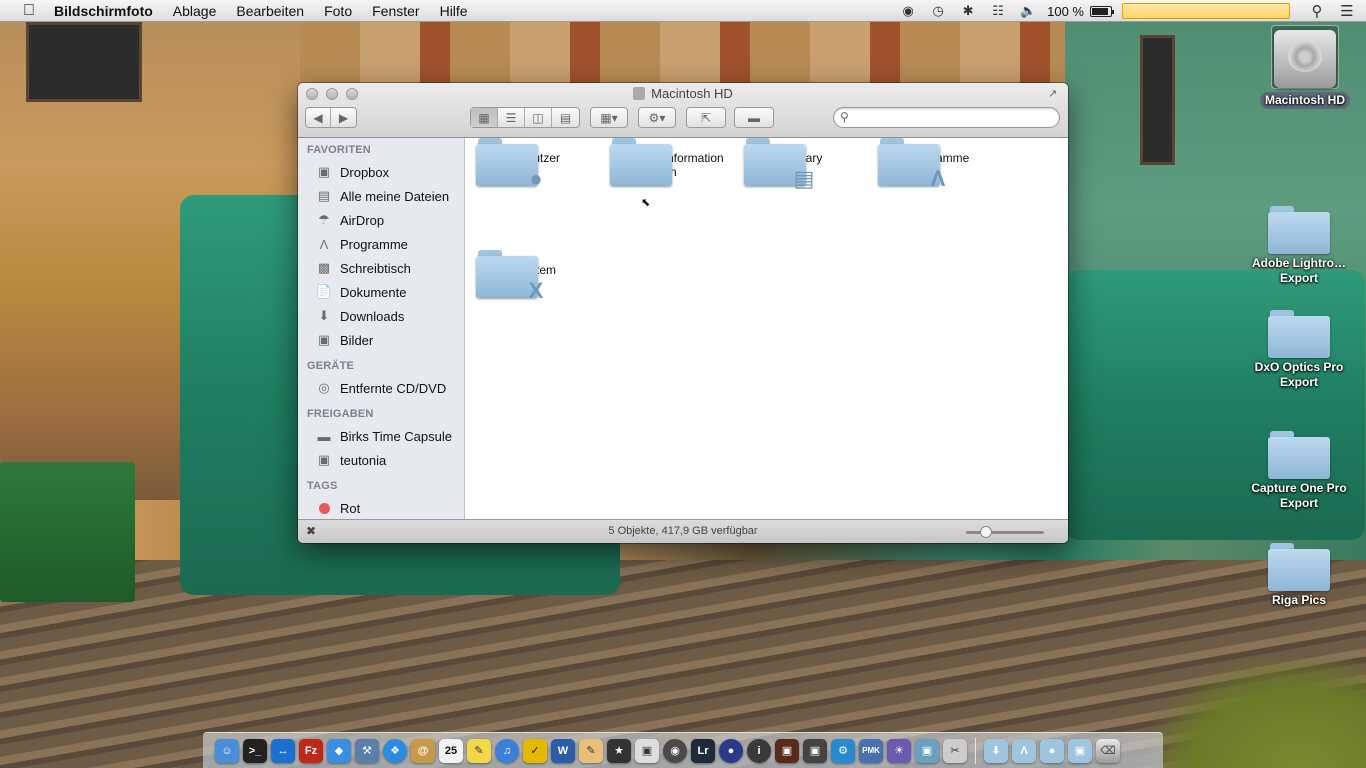 The width and height of the screenshot is (1366, 768). What do you see at coordinates (423, 750) in the screenshot?
I see `dock-contacts-icon: @` at bounding box center [423, 750].